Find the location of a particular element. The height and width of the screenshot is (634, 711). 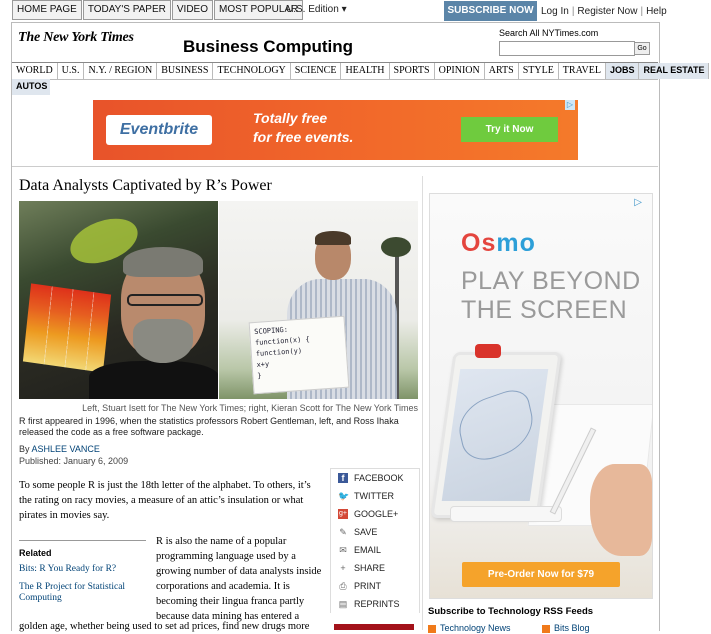

edition-selector: U.S. Edition ▾ is located at coordinates (316, 9).